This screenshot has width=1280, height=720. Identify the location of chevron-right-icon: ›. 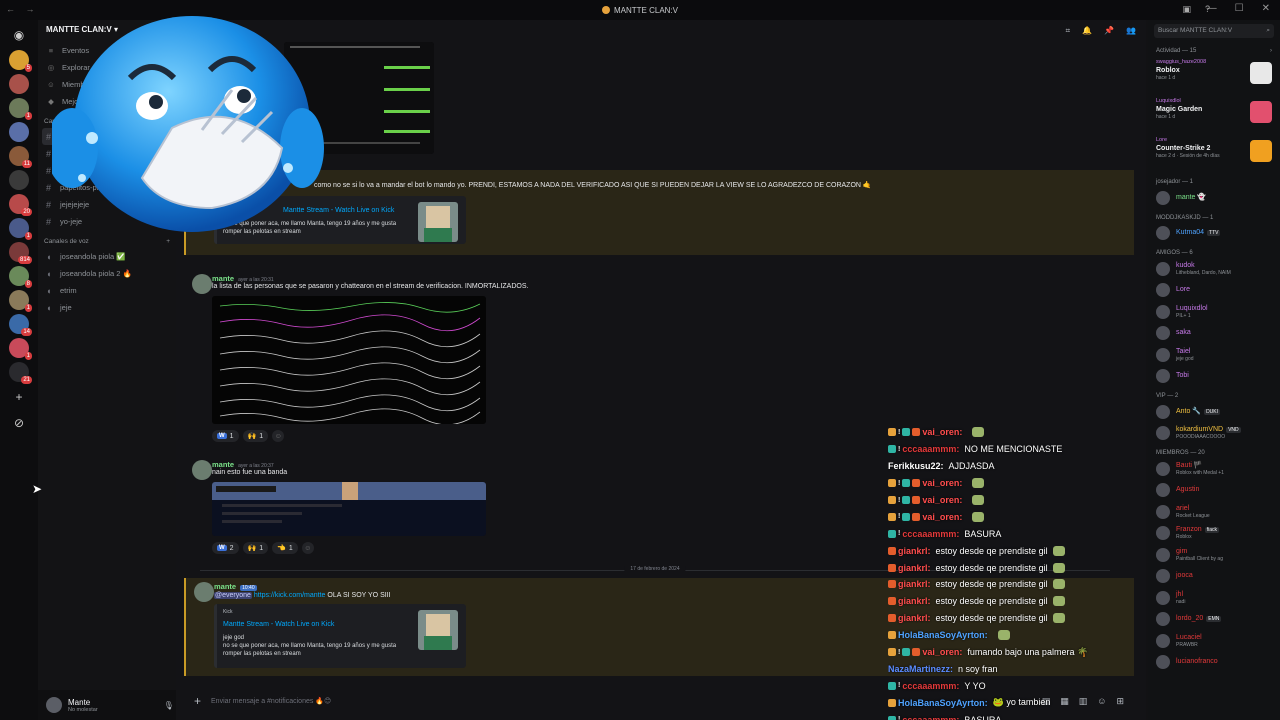
(1271, 51).